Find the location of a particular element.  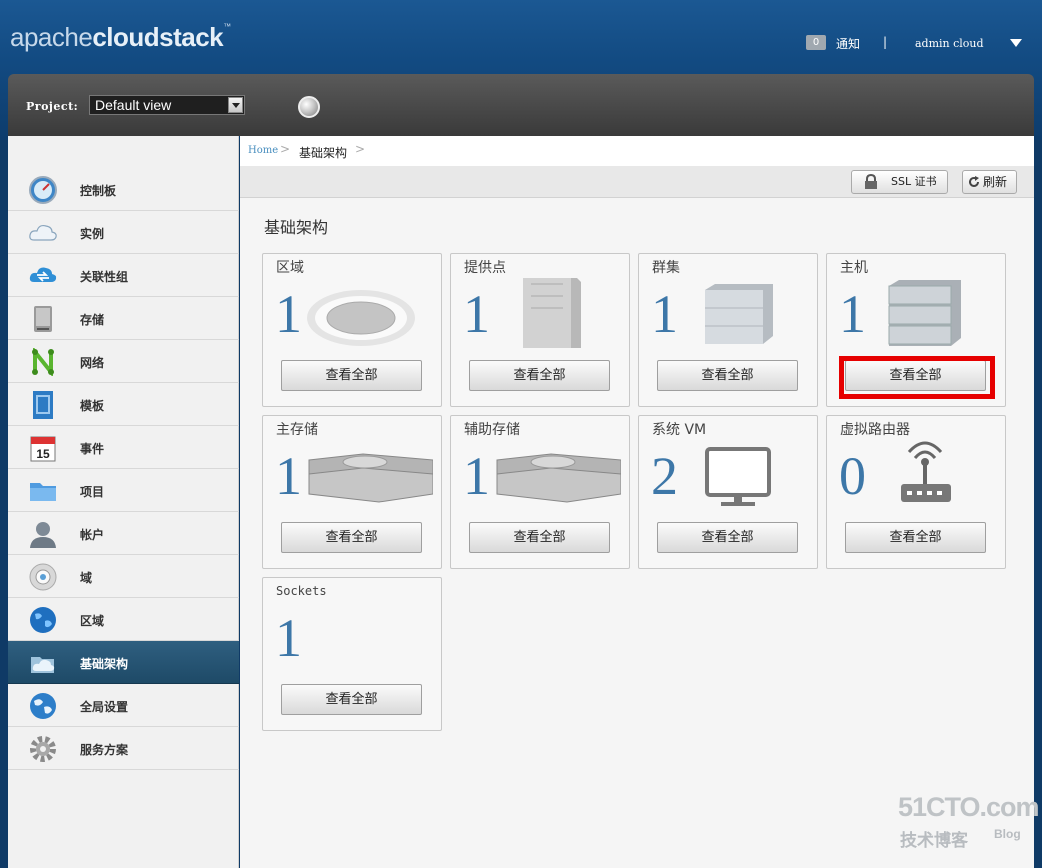

view-all-primary-storage-button: 查看全部 is located at coordinates (351, 537).